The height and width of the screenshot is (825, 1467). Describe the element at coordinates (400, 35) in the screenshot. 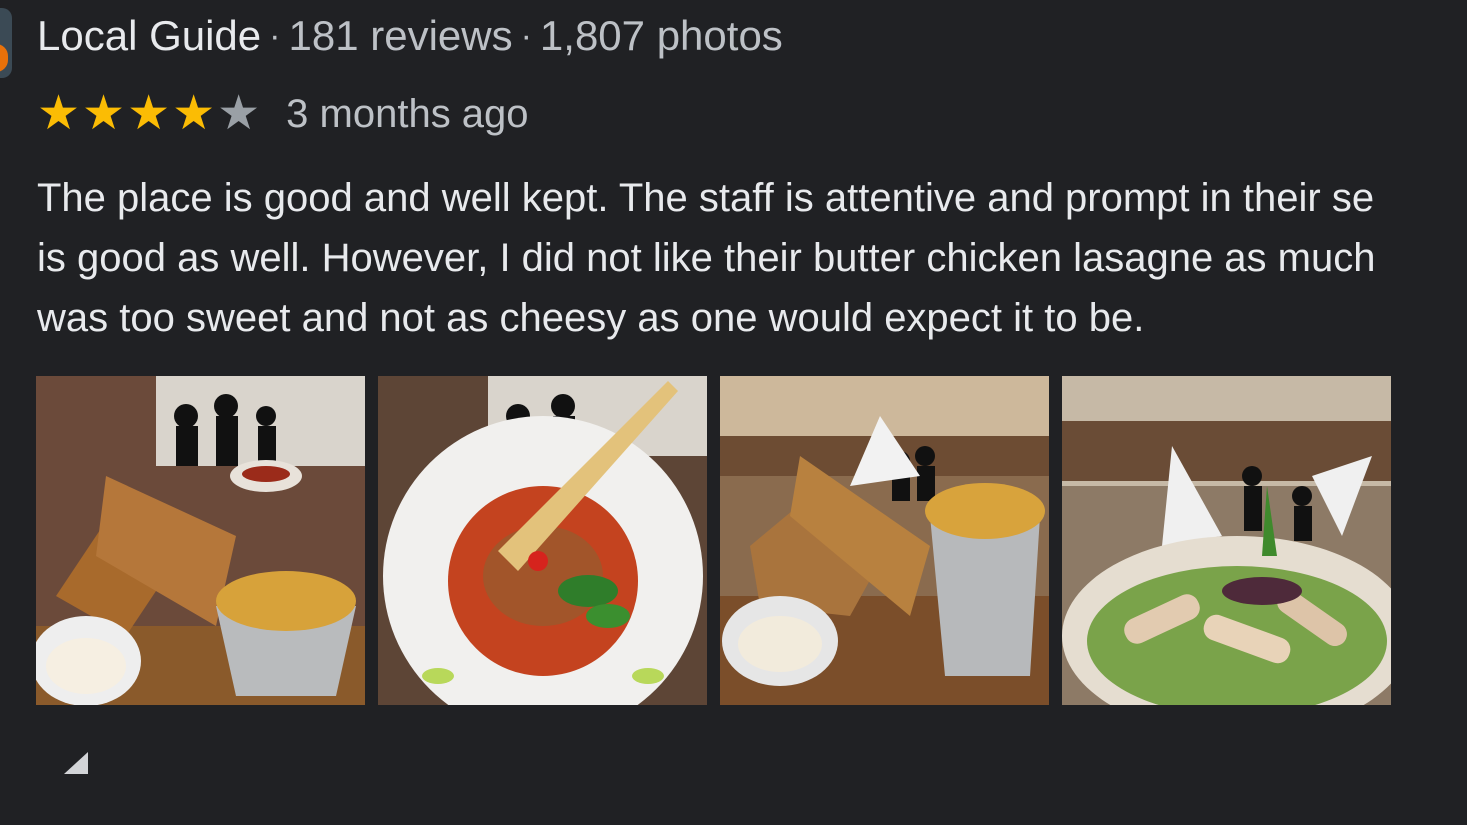

I see `review-count: 181 reviews` at that location.